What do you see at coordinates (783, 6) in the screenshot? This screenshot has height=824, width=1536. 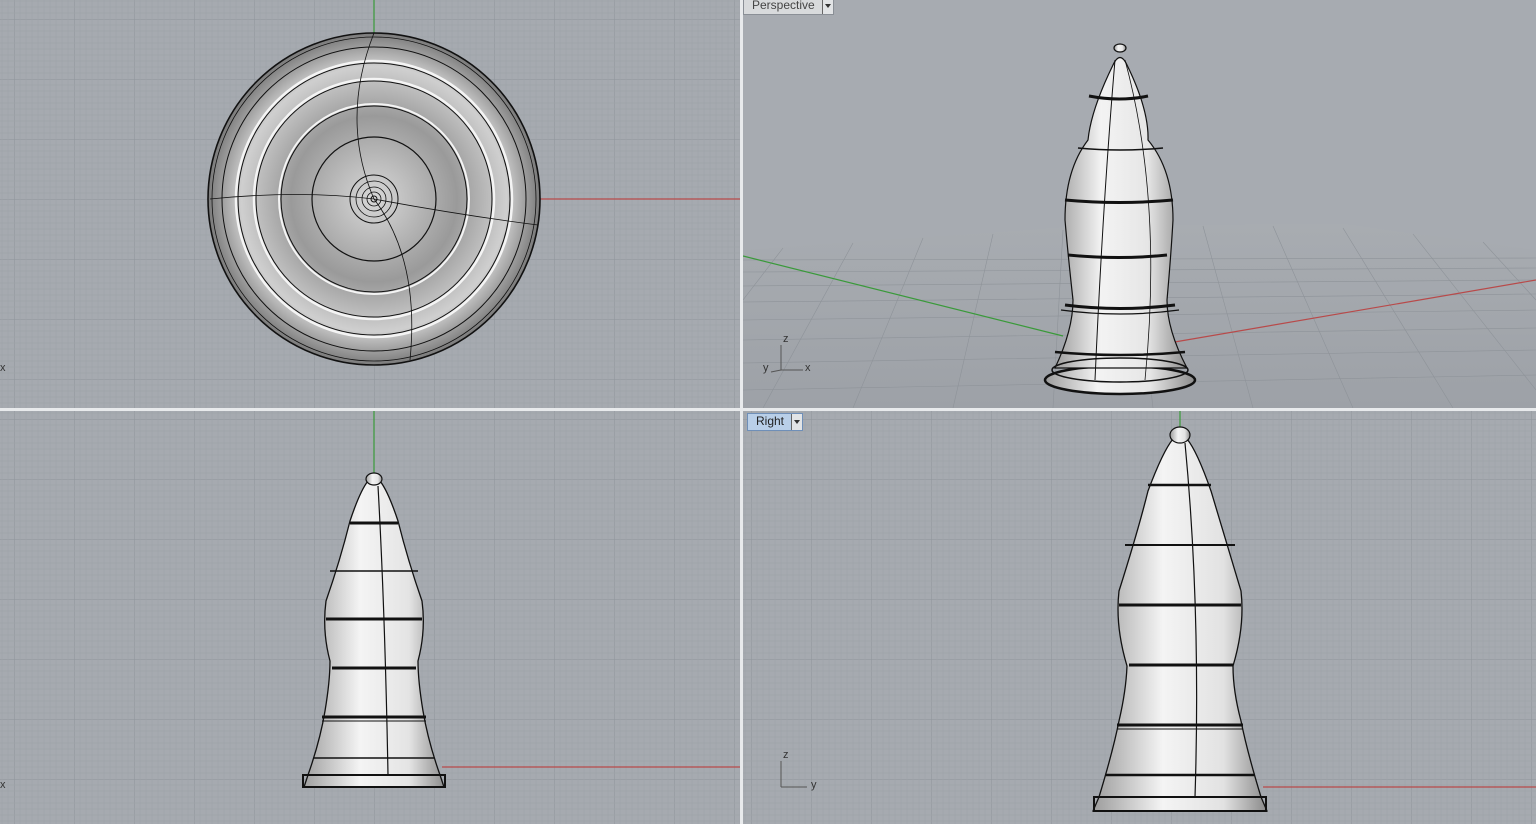 I see `viewport-title: Perspective` at bounding box center [783, 6].